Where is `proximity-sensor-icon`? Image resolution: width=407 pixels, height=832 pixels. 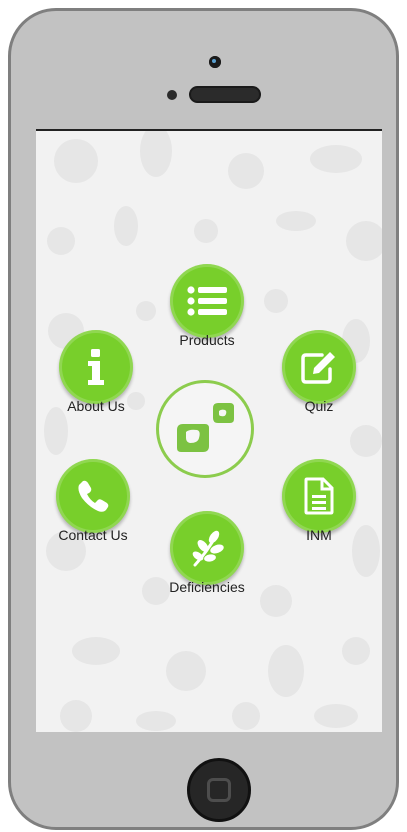
proximity-sensor-icon is located at coordinates (172, 95).